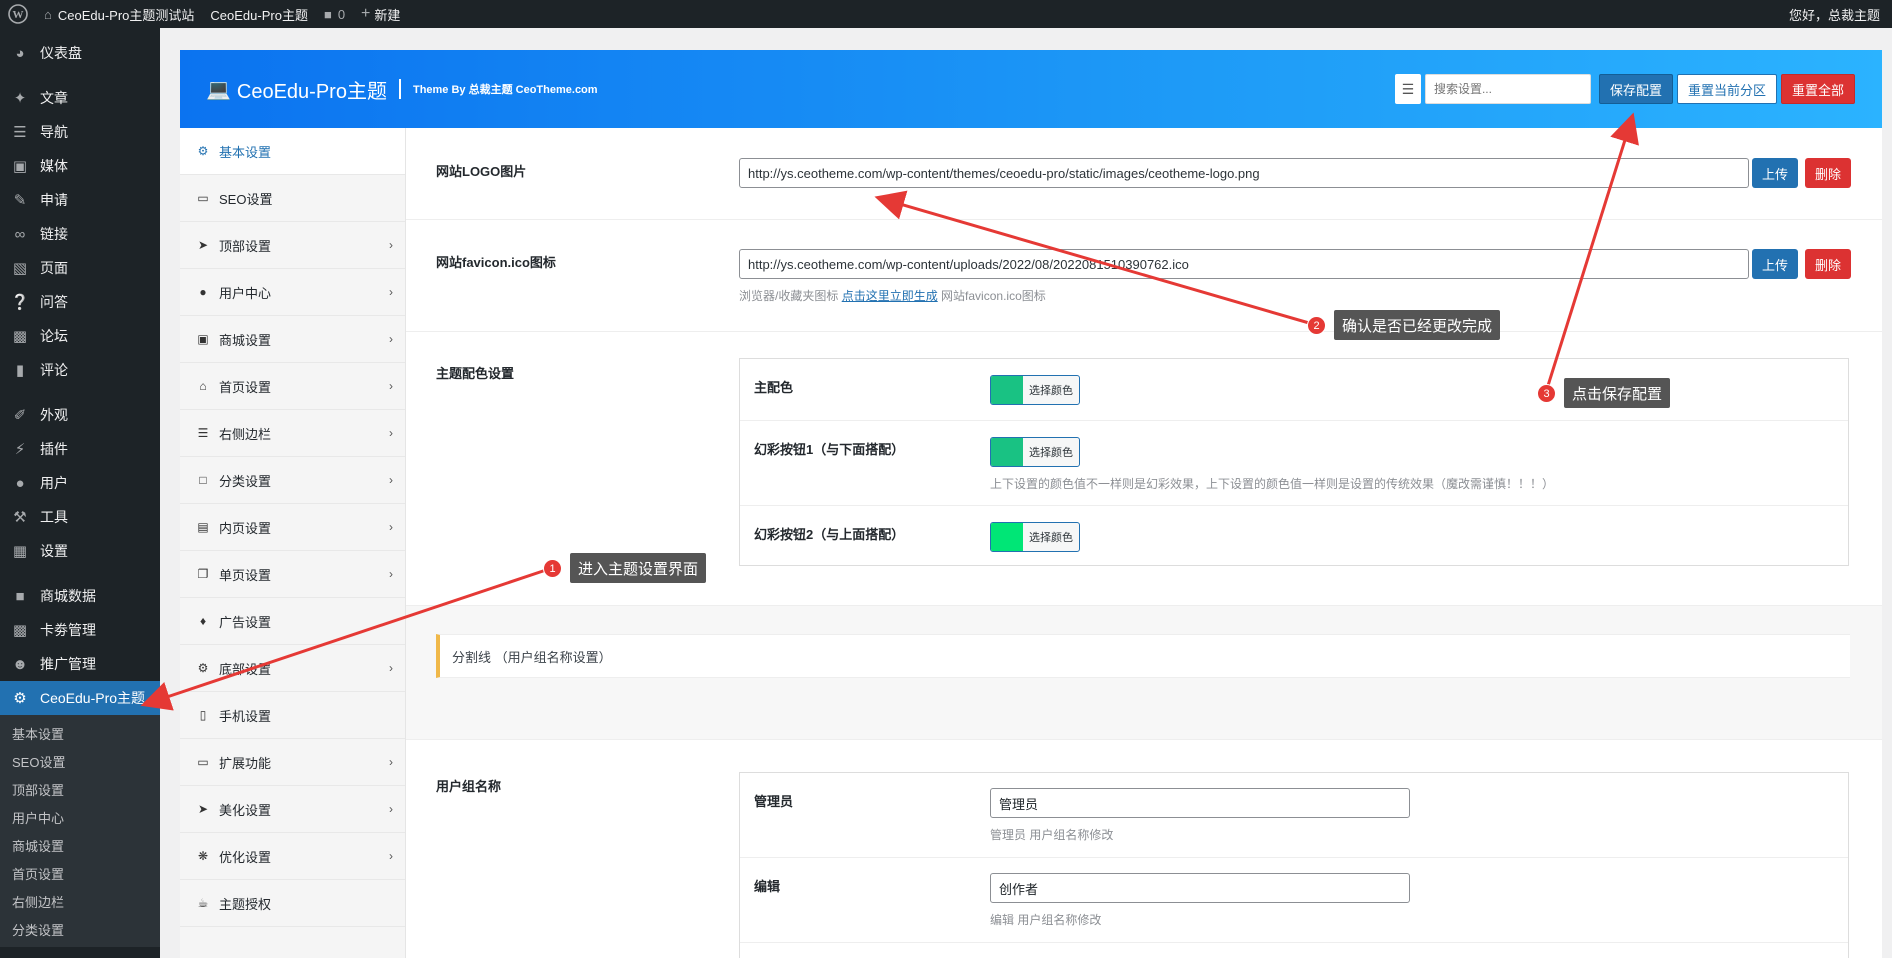 Image resolution: width=1892 pixels, height=958 pixels. I want to click on nav-license: ☕ 主题授权, so click(292, 903).